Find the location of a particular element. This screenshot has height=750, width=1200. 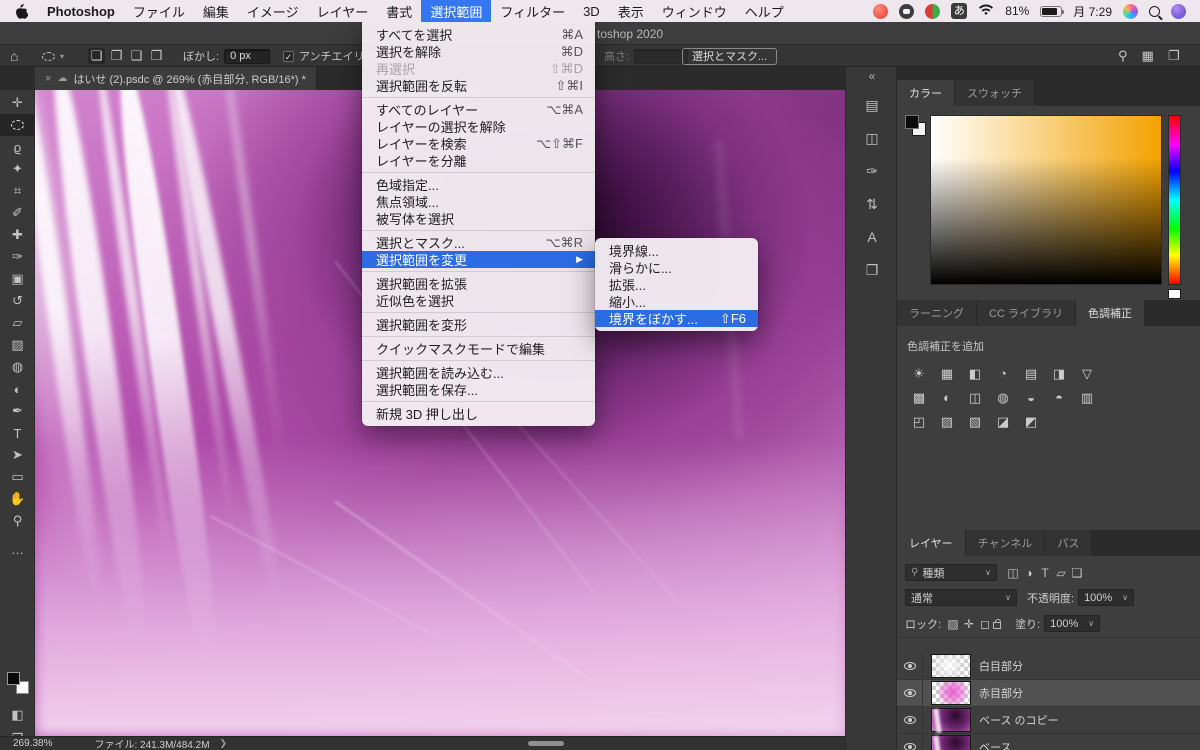

tab-cc-libraries: CC ライブラリ is located at coordinates (1026, 313).